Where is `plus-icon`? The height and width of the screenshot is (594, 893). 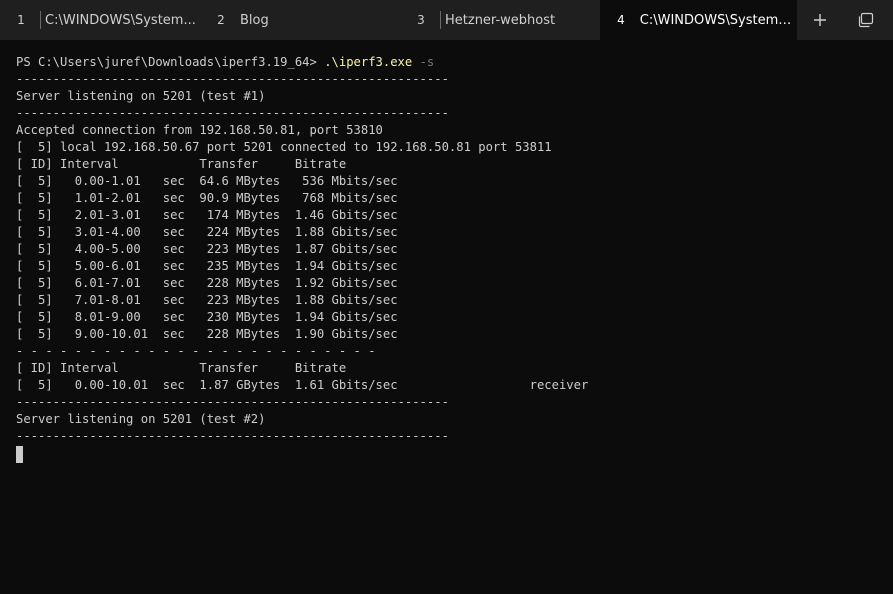
plus-icon is located at coordinates (820, 20).